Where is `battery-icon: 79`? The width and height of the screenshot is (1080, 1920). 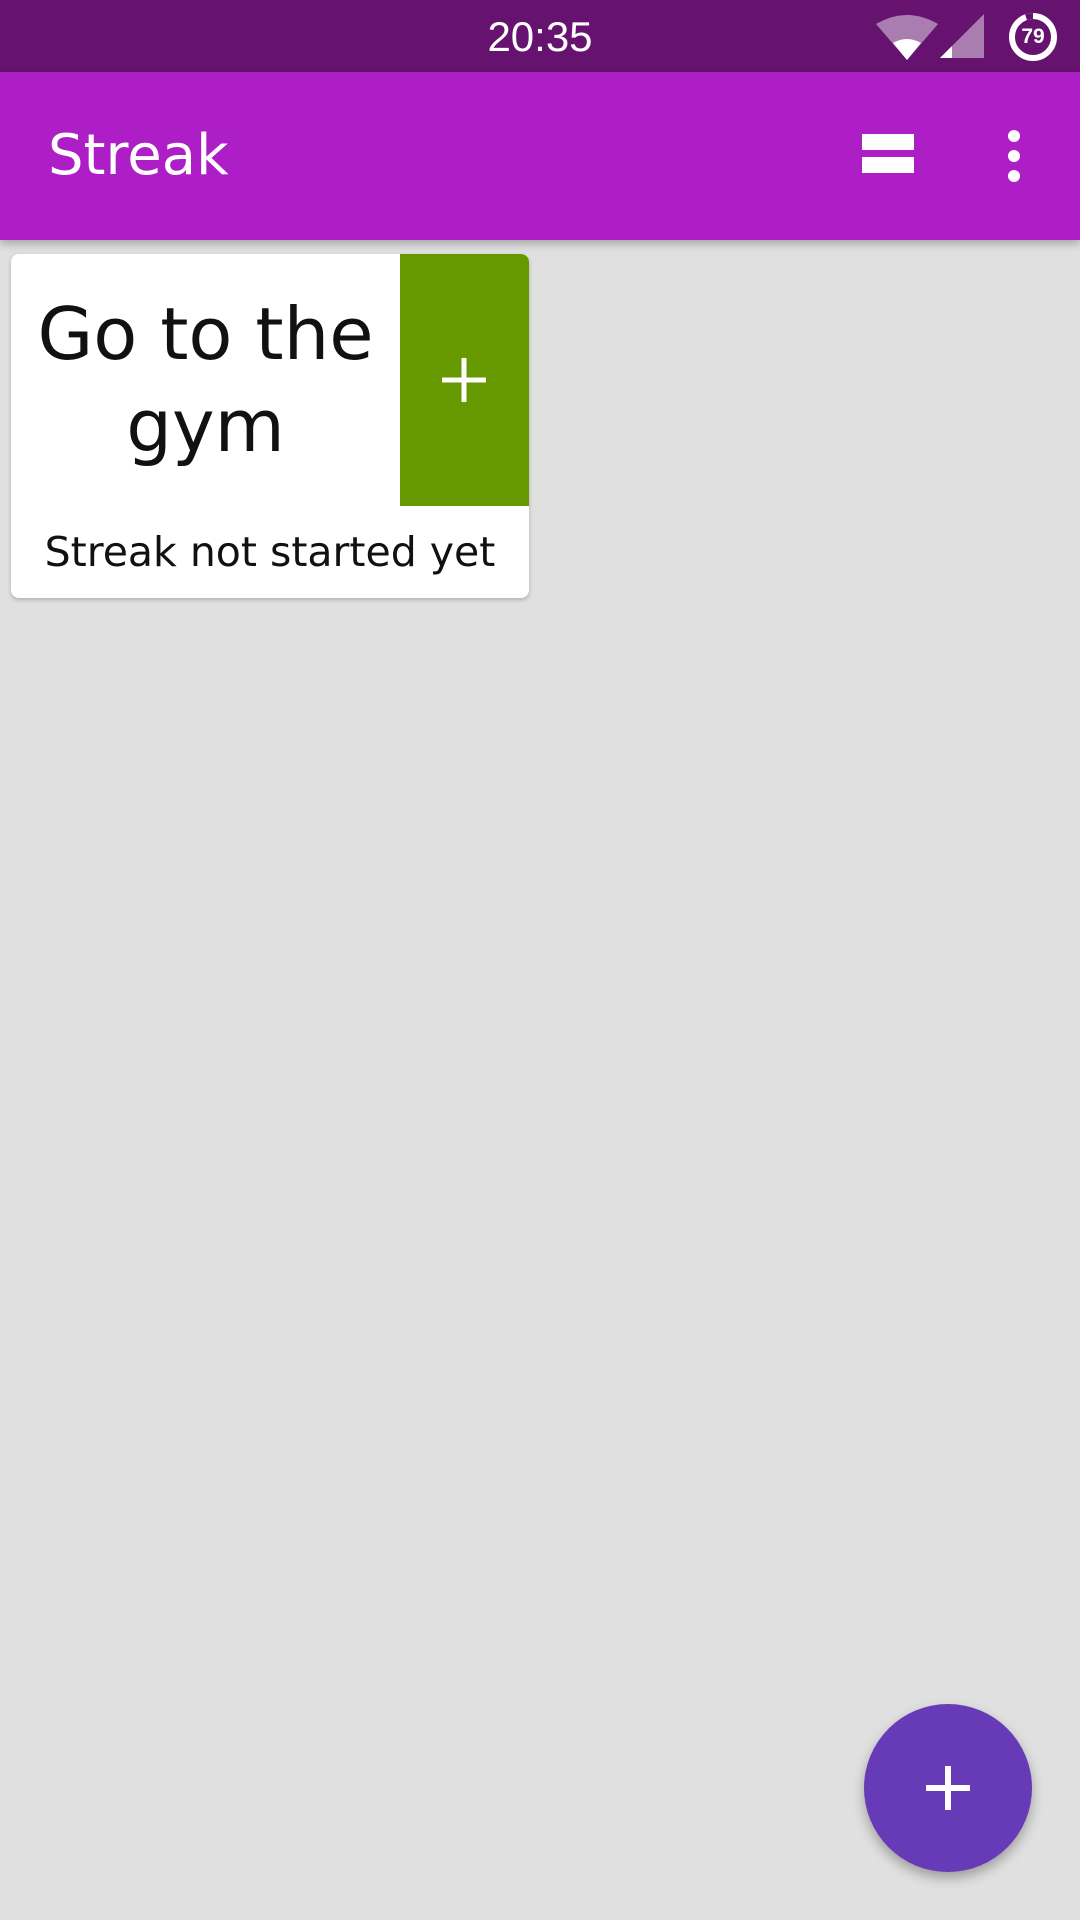
battery-icon: 79 is located at coordinates (1033, 37).